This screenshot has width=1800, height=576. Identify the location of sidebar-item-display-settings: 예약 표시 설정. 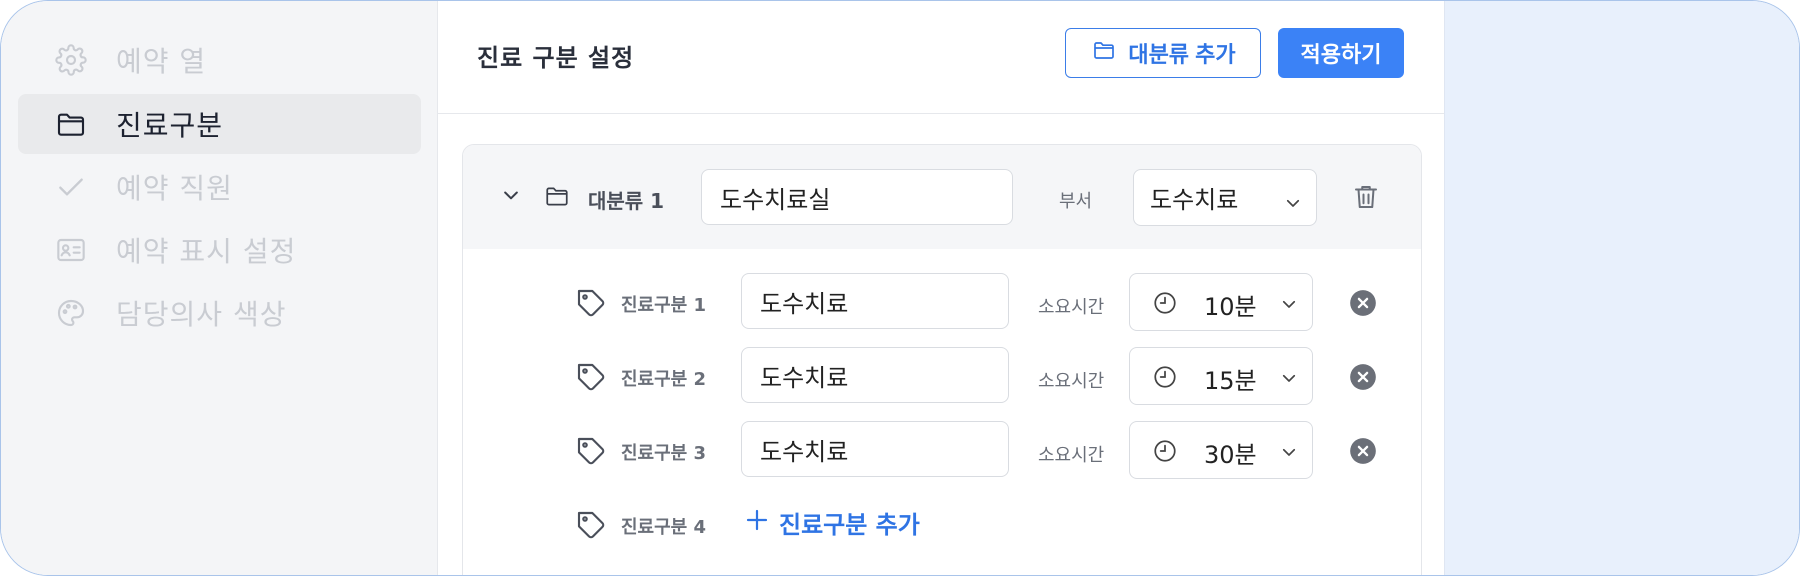
(219, 250).